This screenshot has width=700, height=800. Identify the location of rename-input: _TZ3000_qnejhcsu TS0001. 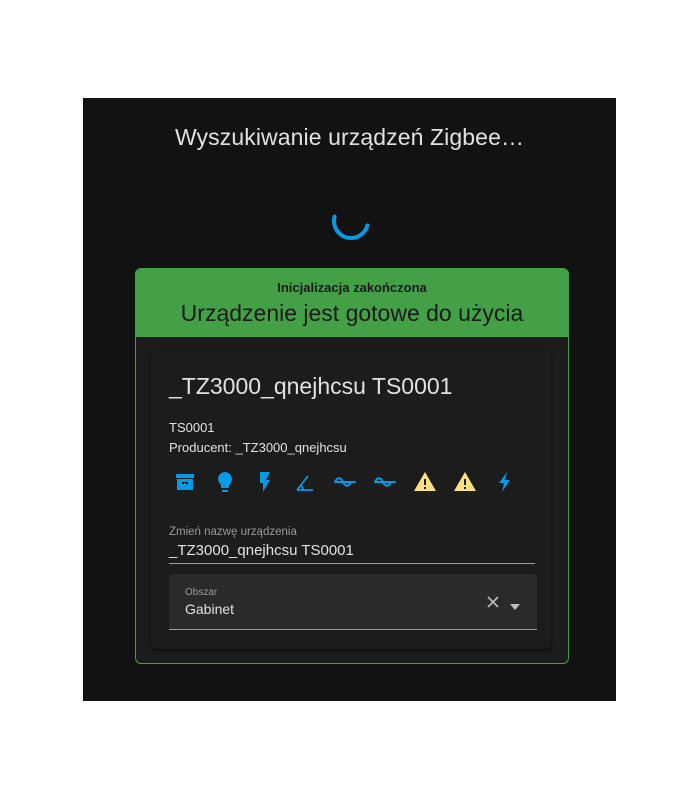
(352, 553).